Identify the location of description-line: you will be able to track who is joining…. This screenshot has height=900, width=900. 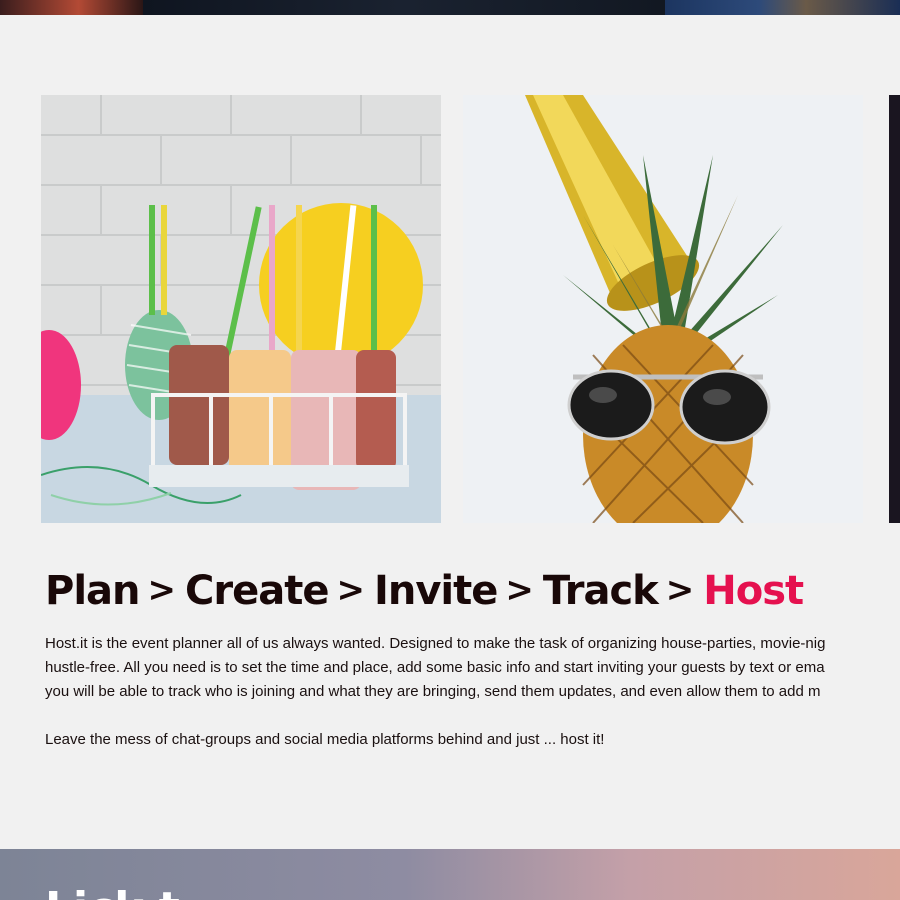
(433, 691).